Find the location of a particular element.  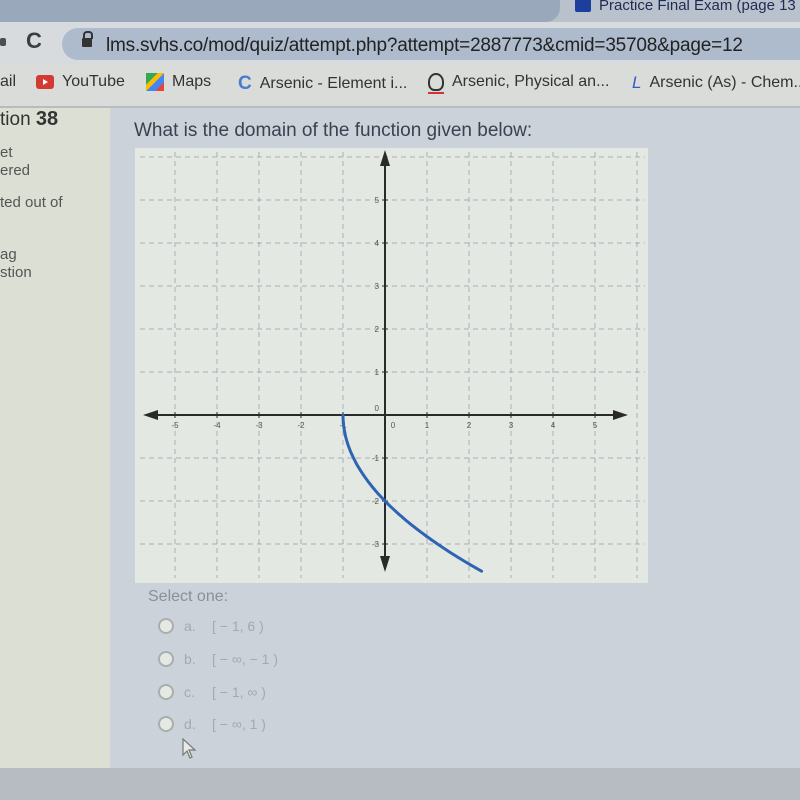

option-letter: b. is located at coordinates (190, 659).